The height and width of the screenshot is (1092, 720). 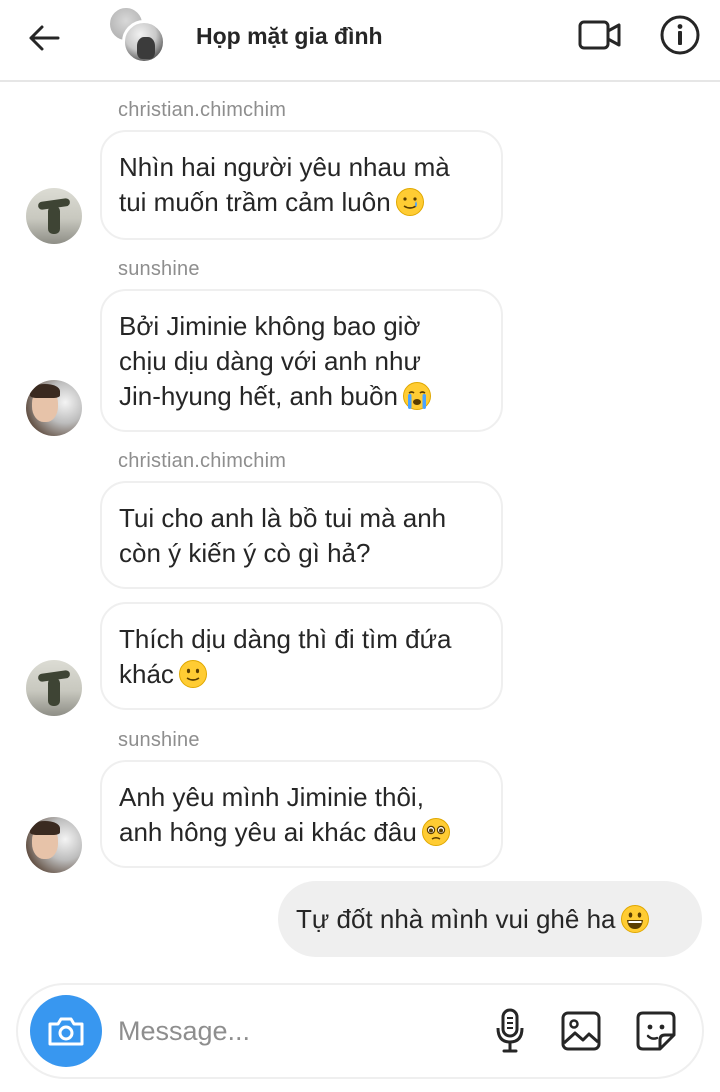 I want to click on arrow-left-icon, so click(x=44, y=38).